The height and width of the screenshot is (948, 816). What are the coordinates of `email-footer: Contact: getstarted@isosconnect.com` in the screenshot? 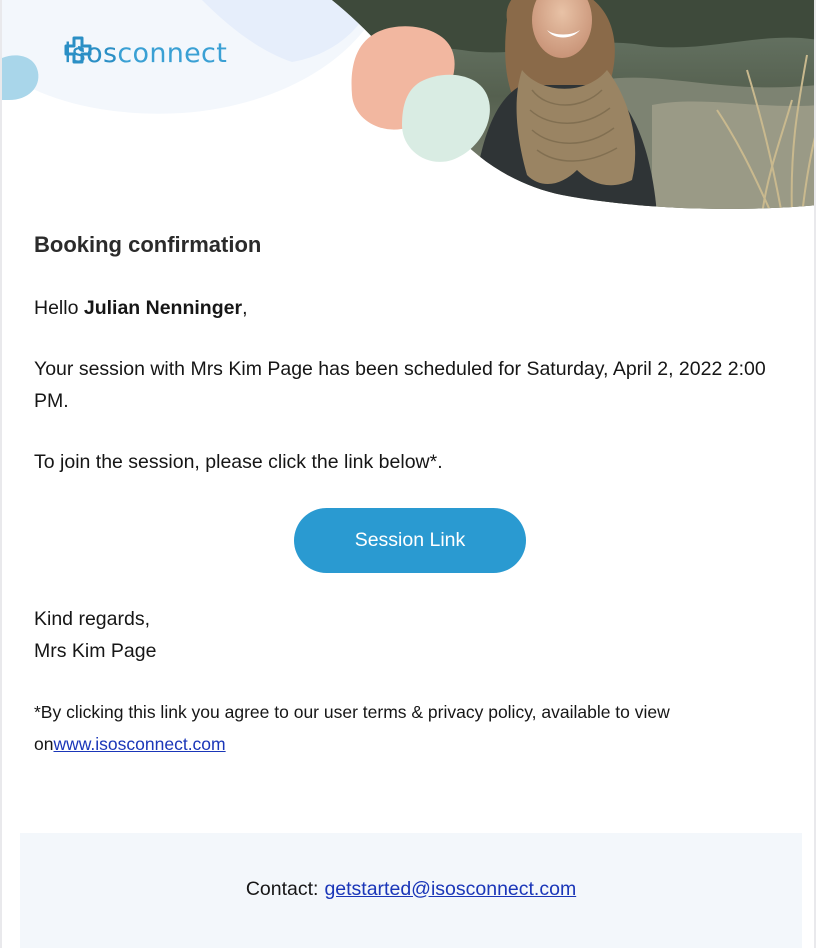 It's located at (411, 890).